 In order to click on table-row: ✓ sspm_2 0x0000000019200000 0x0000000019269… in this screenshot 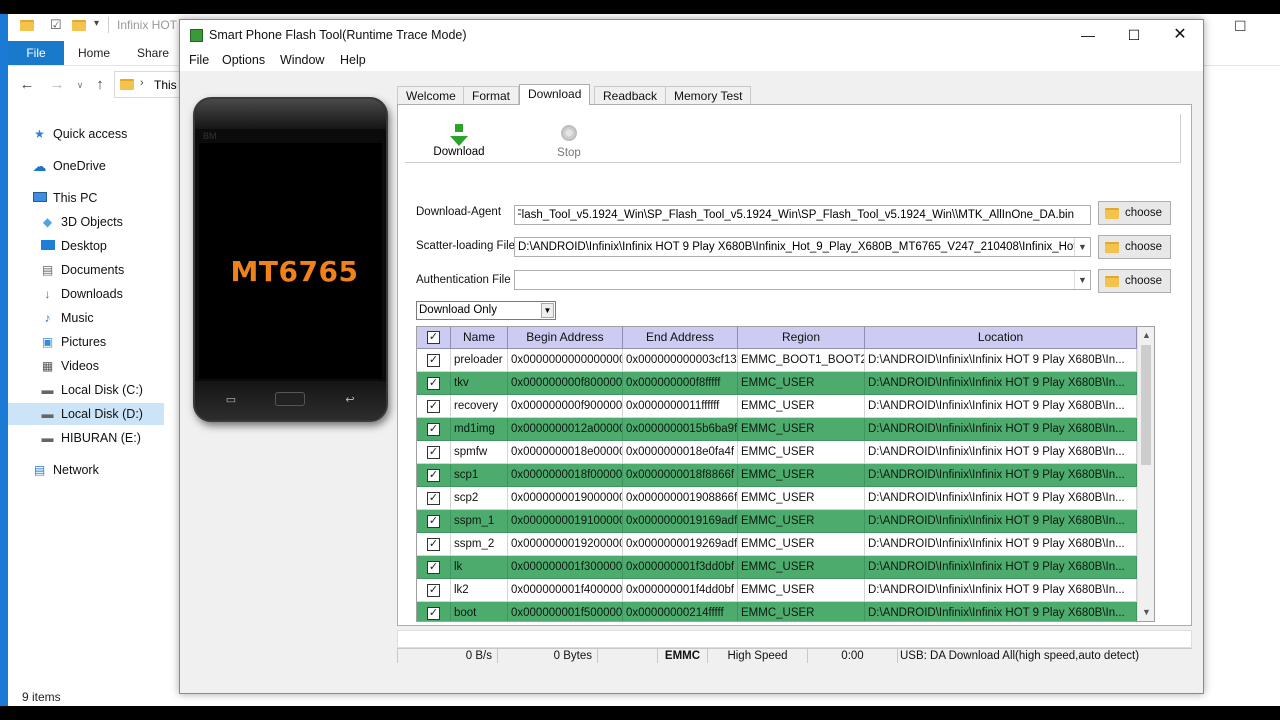, I will do `click(777, 544)`.